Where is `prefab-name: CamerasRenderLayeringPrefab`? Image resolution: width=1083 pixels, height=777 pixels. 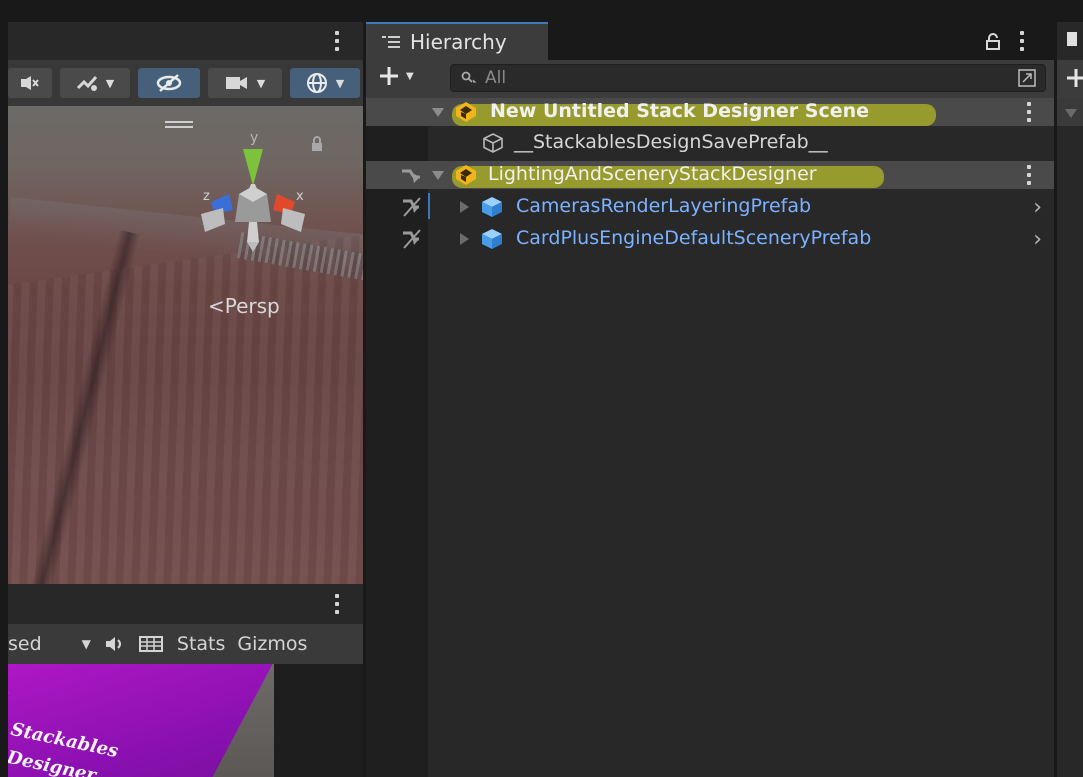
prefab-name: CamerasRenderLayeringPrefab is located at coordinates (664, 206).